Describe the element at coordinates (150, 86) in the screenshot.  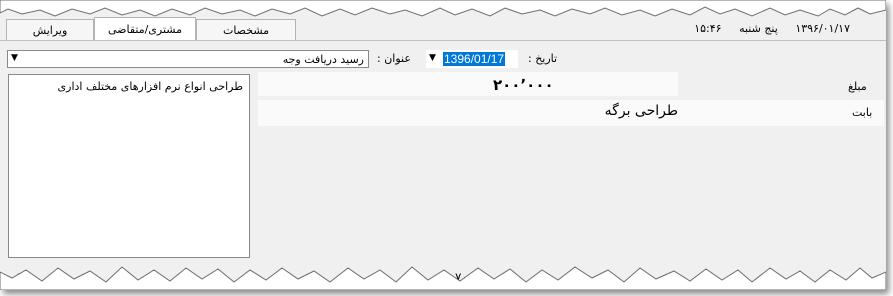
I see `description-text: طراحی انواع نرم افزارهای مختلف اداری` at that location.